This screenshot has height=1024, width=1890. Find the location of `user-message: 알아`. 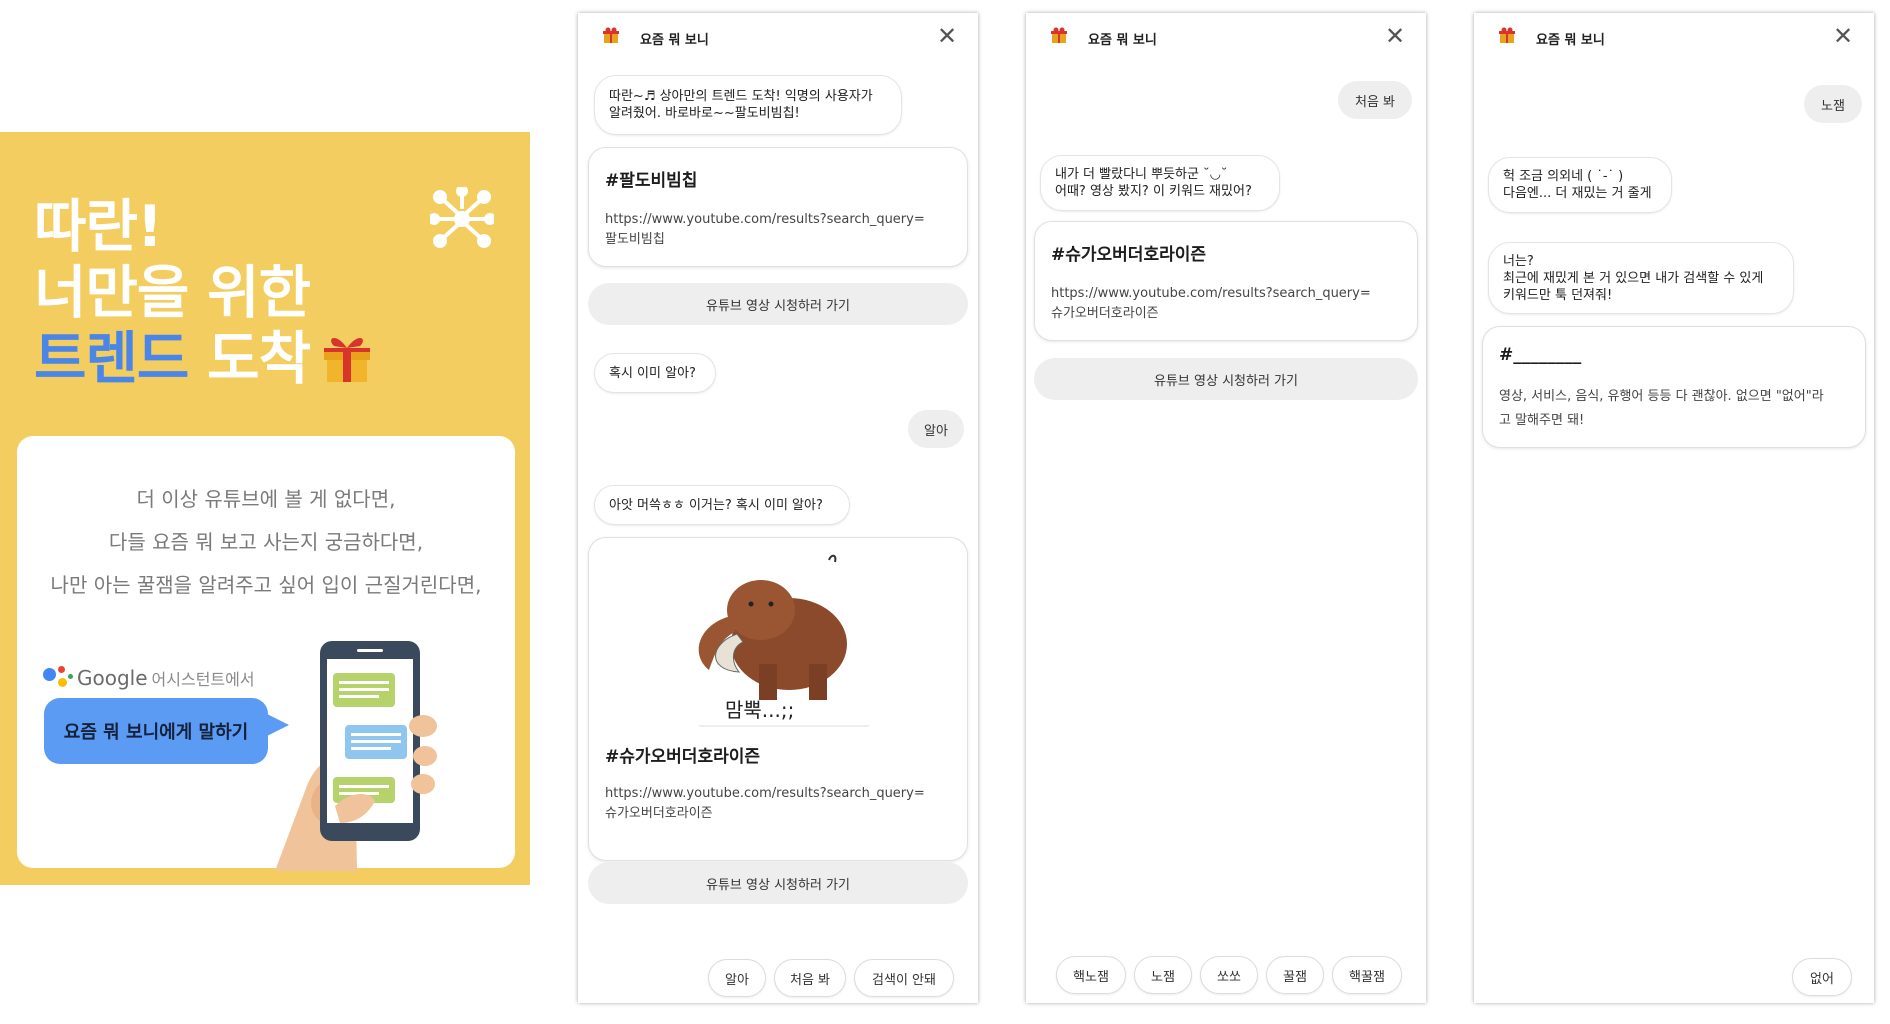

user-message: 알아 is located at coordinates (936, 429).